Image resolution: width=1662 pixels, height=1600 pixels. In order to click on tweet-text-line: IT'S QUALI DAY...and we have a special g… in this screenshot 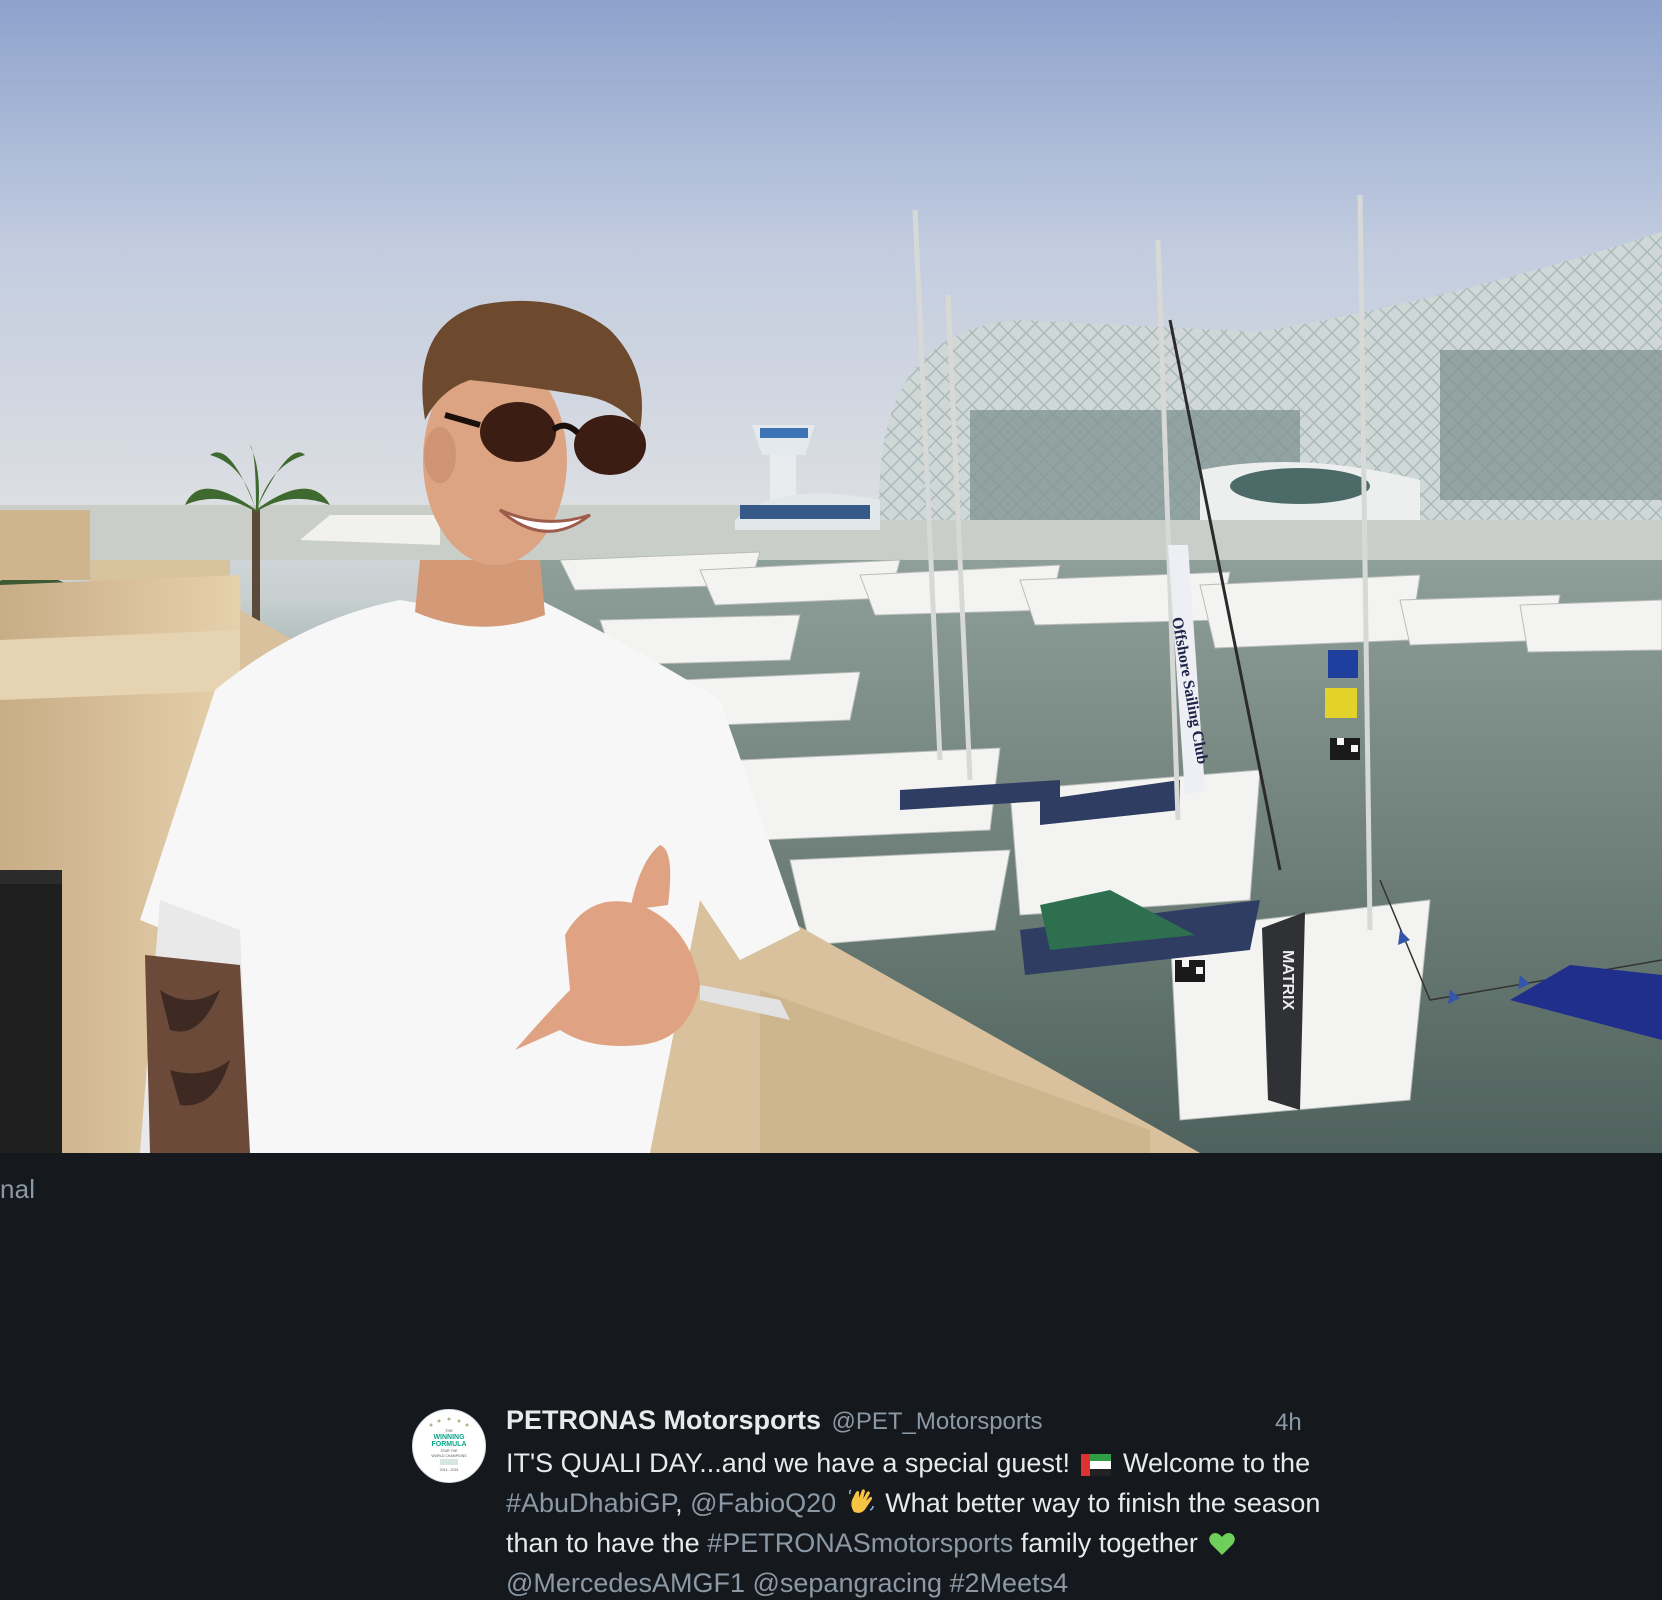, I will do `click(951, 1465)`.